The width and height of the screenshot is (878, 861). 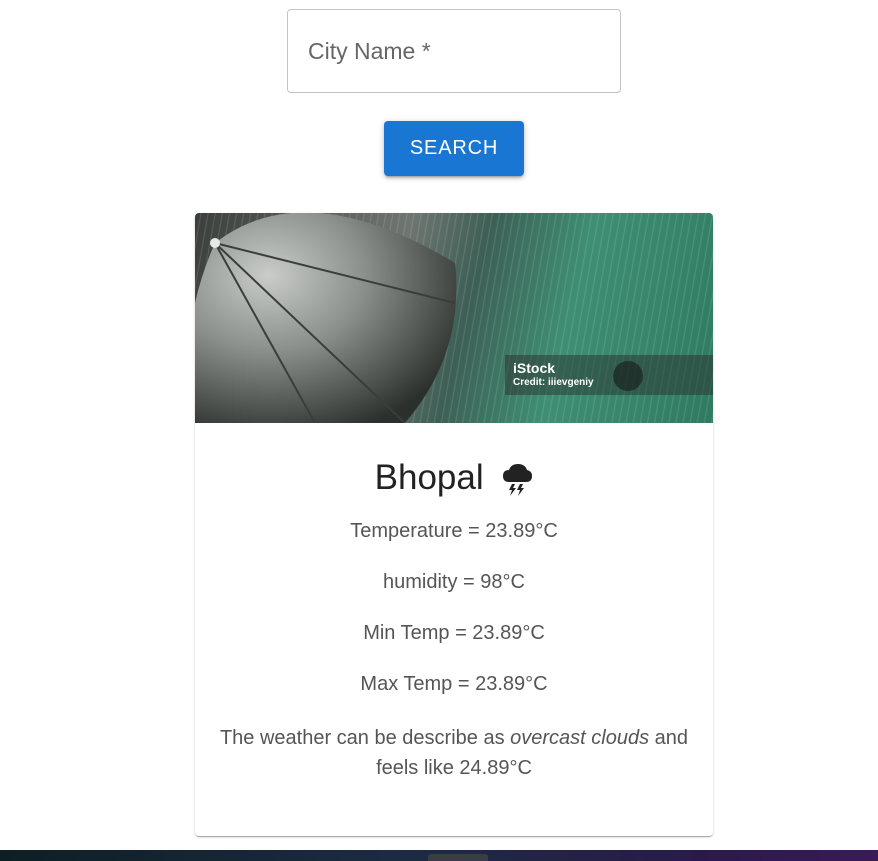 I want to click on istock-watermark: iStock Credit: iiievgeniy, so click(x=609, y=375).